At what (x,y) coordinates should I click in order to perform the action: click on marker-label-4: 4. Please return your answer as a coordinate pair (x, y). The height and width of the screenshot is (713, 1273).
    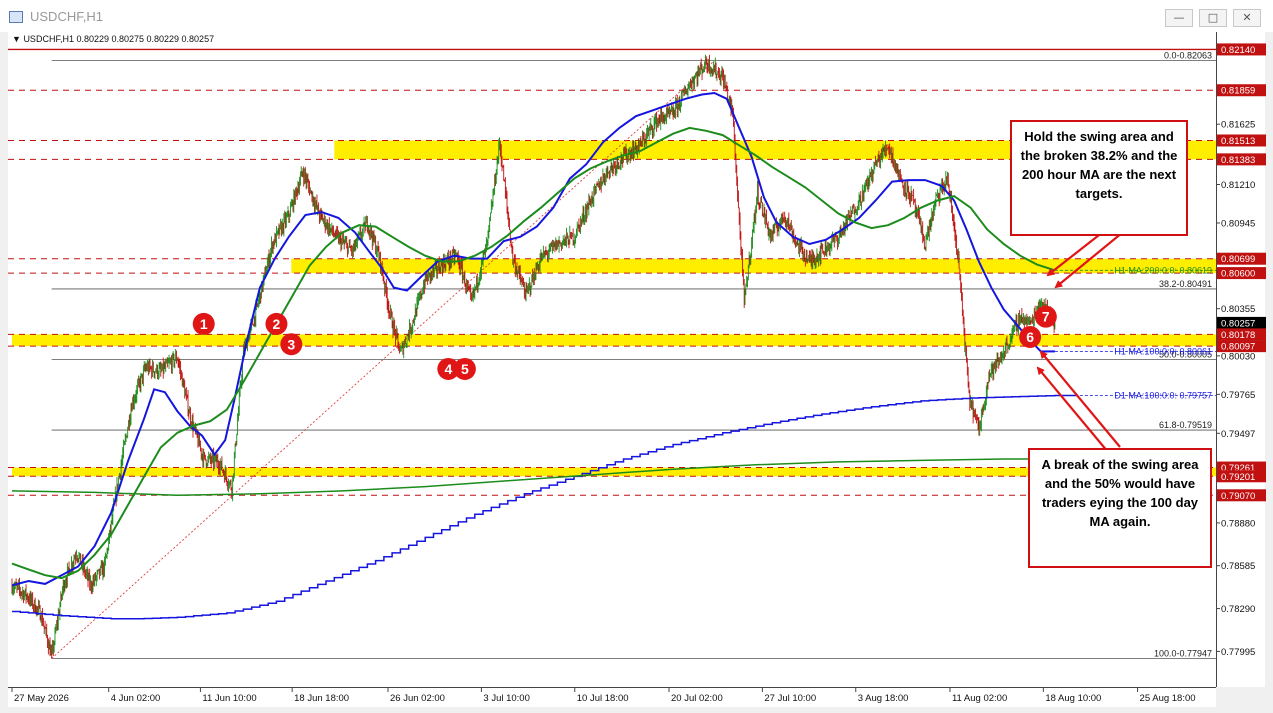
    Looking at the image, I should click on (448, 369).